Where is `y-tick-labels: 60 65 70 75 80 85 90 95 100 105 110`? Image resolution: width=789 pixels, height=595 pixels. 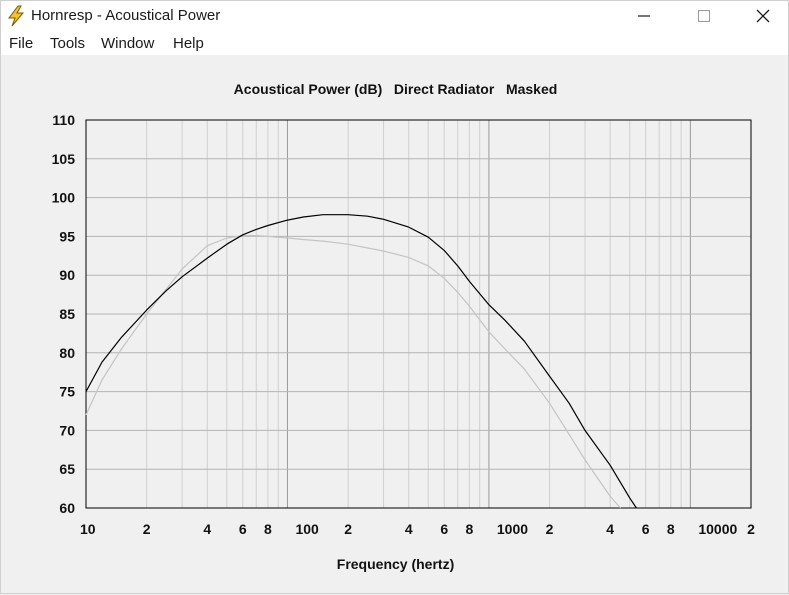
y-tick-labels: 60 65 70 75 80 85 90 95 100 105 110 is located at coordinates (64, 314).